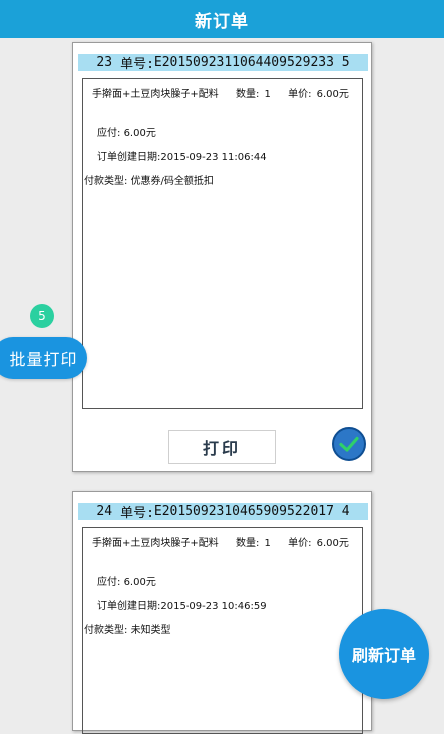 The width and height of the screenshot is (444, 734). What do you see at coordinates (42, 316) in the screenshot?
I see `batch-count-badge: 5` at bounding box center [42, 316].